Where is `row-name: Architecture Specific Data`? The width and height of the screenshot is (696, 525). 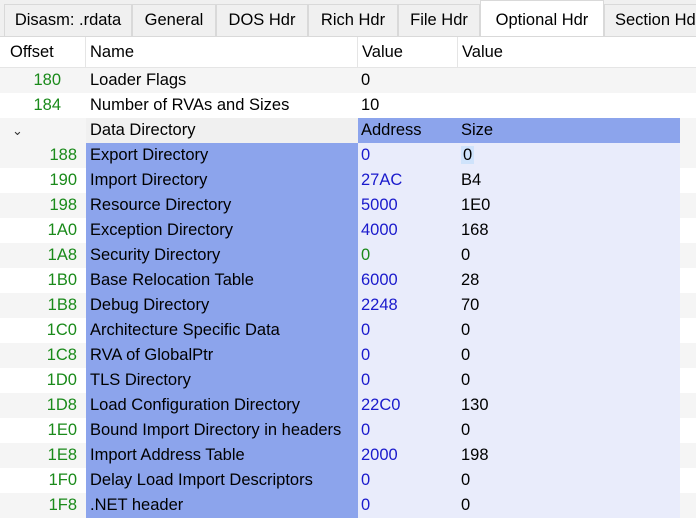 row-name: Architecture Specific Data is located at coordinates (222, 330).